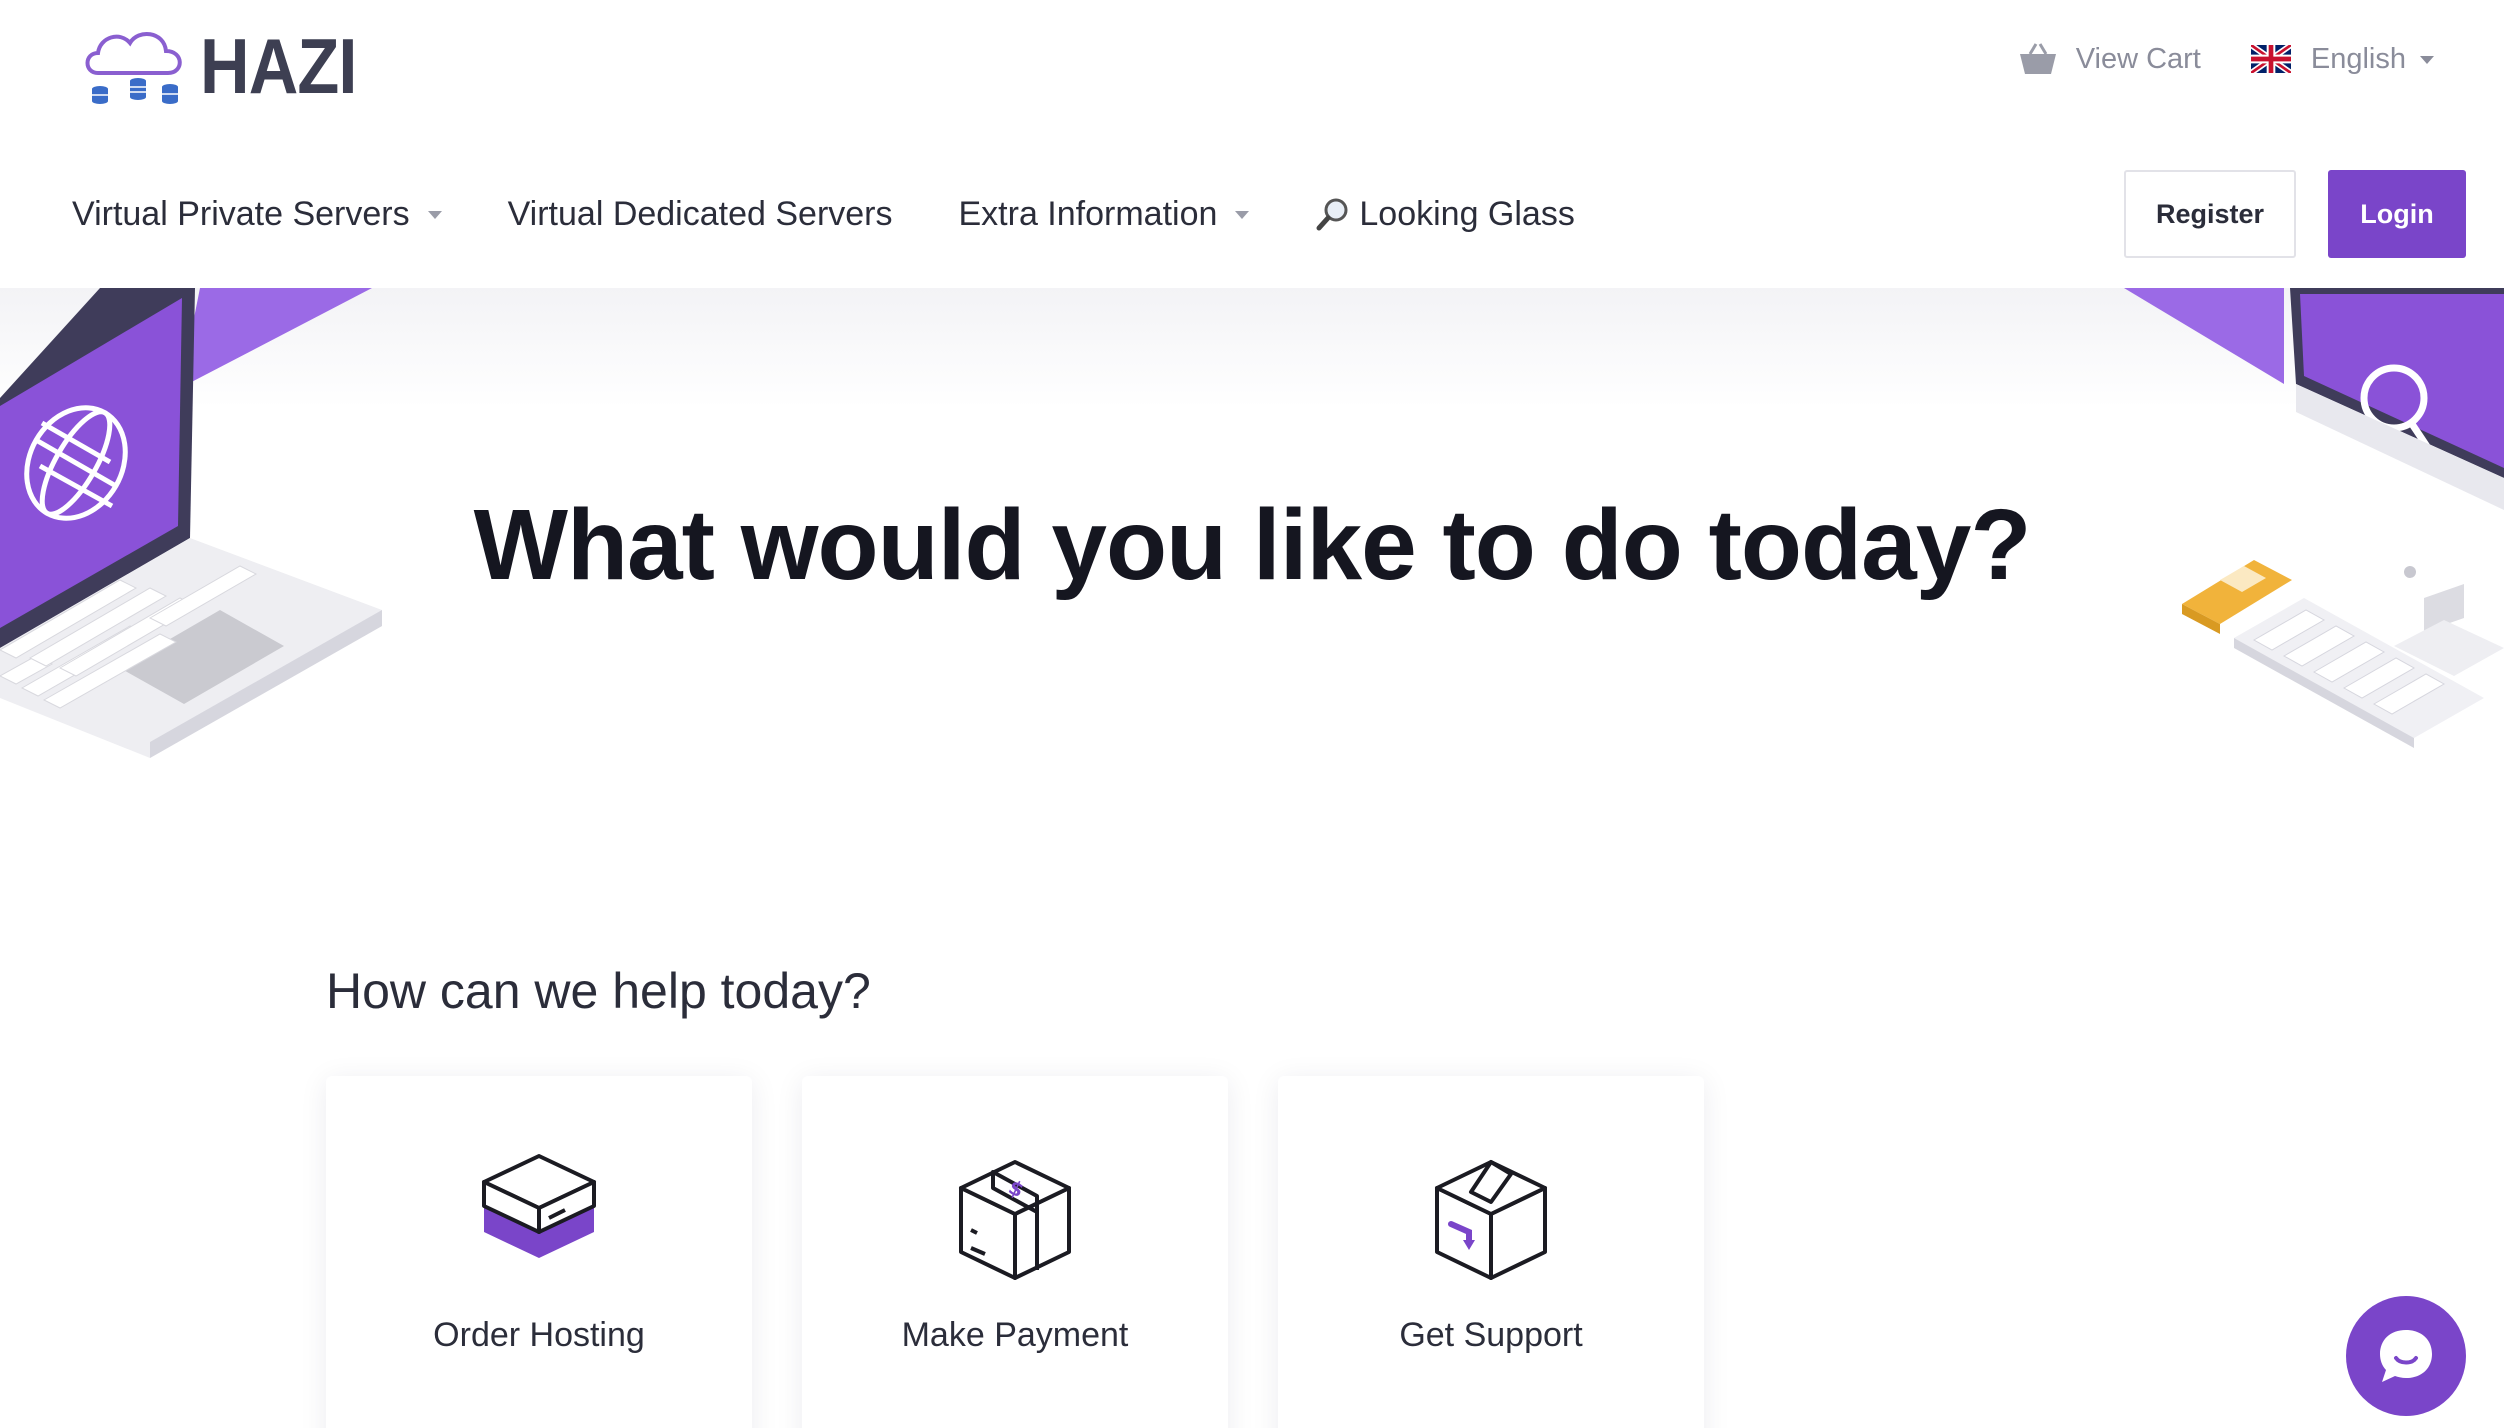  Describe the element at coordinates (2270, 59) in the screenshot. I see `uk-flag-icon` at that location.